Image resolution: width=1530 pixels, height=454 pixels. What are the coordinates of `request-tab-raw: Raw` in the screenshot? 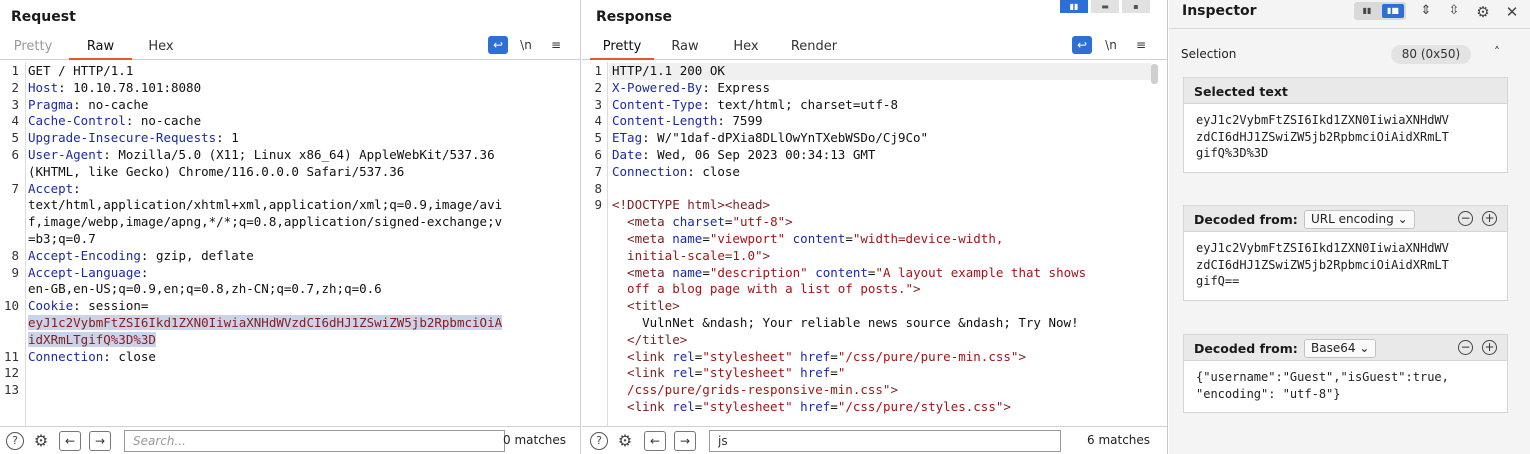 It's located at (100, 49).